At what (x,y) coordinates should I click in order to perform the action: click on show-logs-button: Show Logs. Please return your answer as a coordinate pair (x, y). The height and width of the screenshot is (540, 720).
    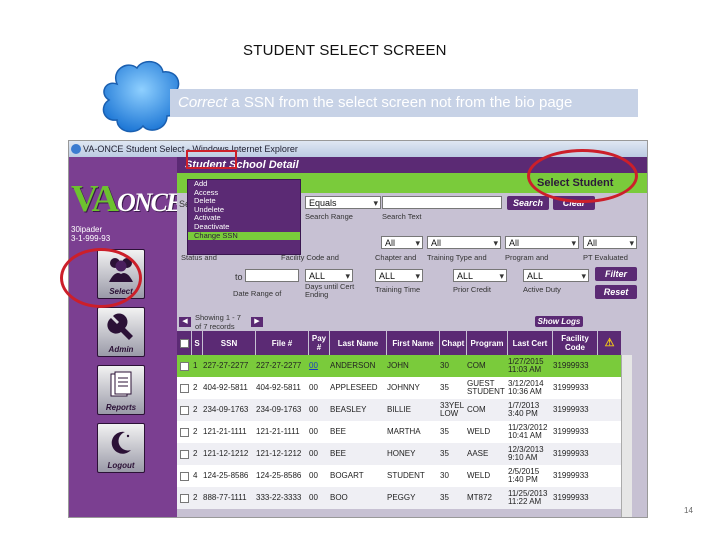
    Looking at the image, I should click on (559, 321).